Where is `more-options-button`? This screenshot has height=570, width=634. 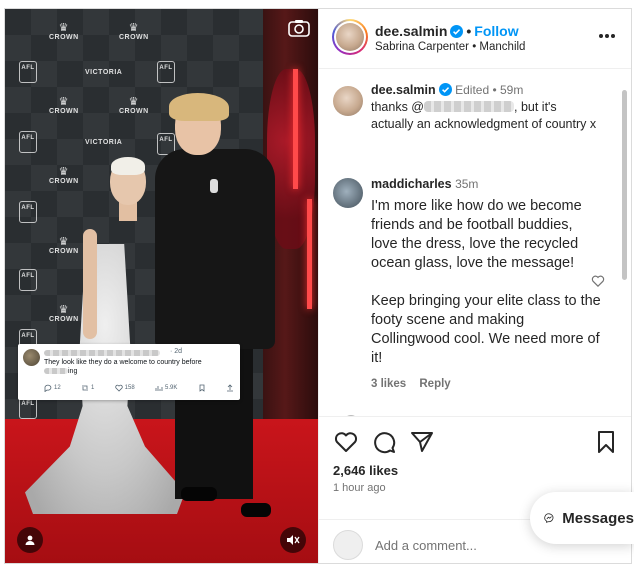 more-options-button is located at coordinates (607, 36).